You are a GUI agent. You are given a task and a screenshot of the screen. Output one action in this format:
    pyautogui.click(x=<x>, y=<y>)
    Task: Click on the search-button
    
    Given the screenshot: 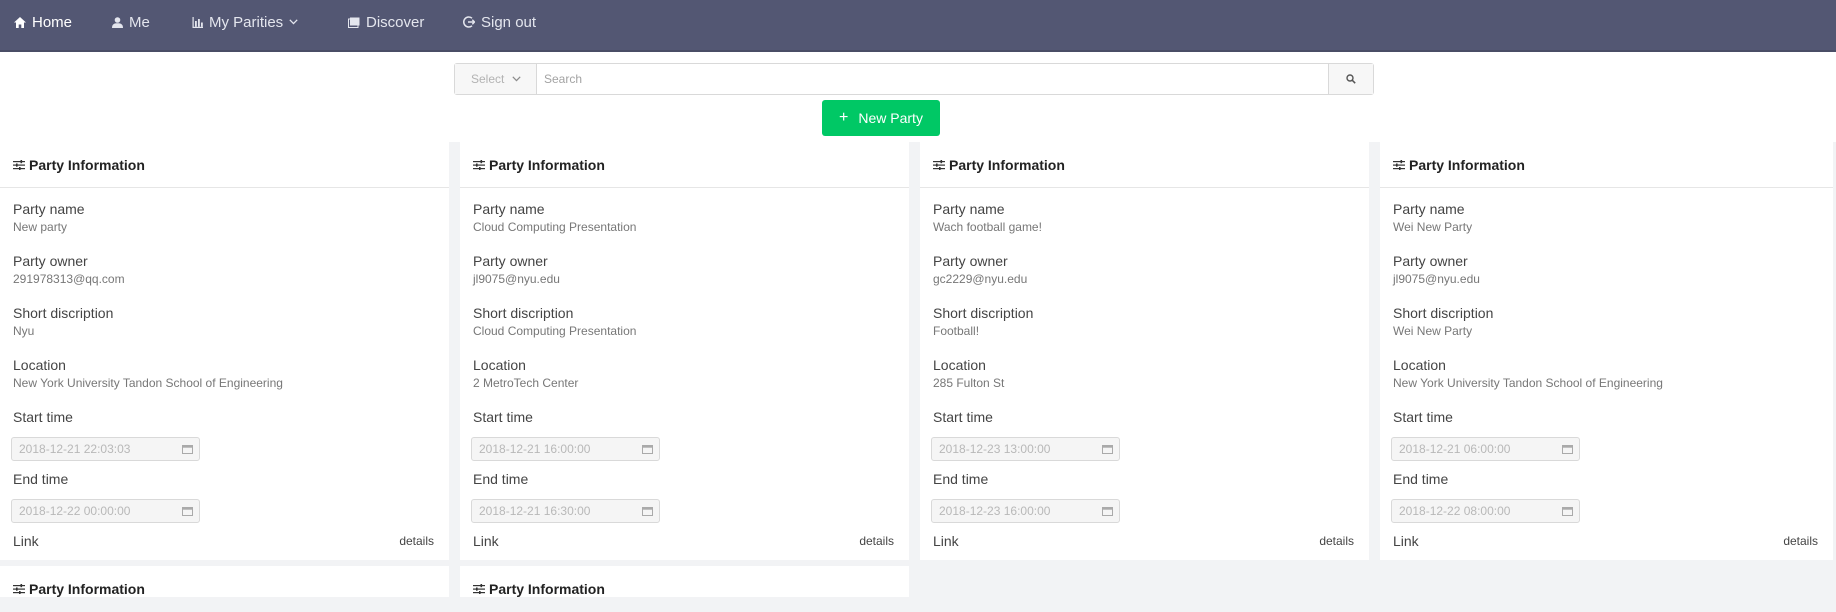 What is the action you would take?
    pyautogui.click(x=1350, y=79)
    